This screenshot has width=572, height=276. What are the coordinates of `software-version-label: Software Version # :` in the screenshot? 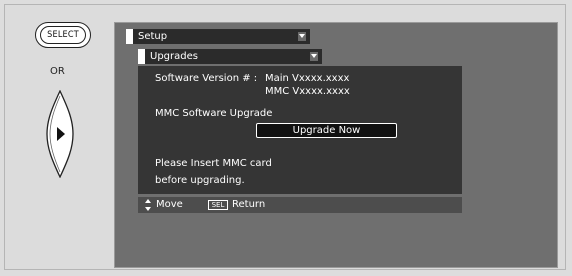 It's located at (206, 78).